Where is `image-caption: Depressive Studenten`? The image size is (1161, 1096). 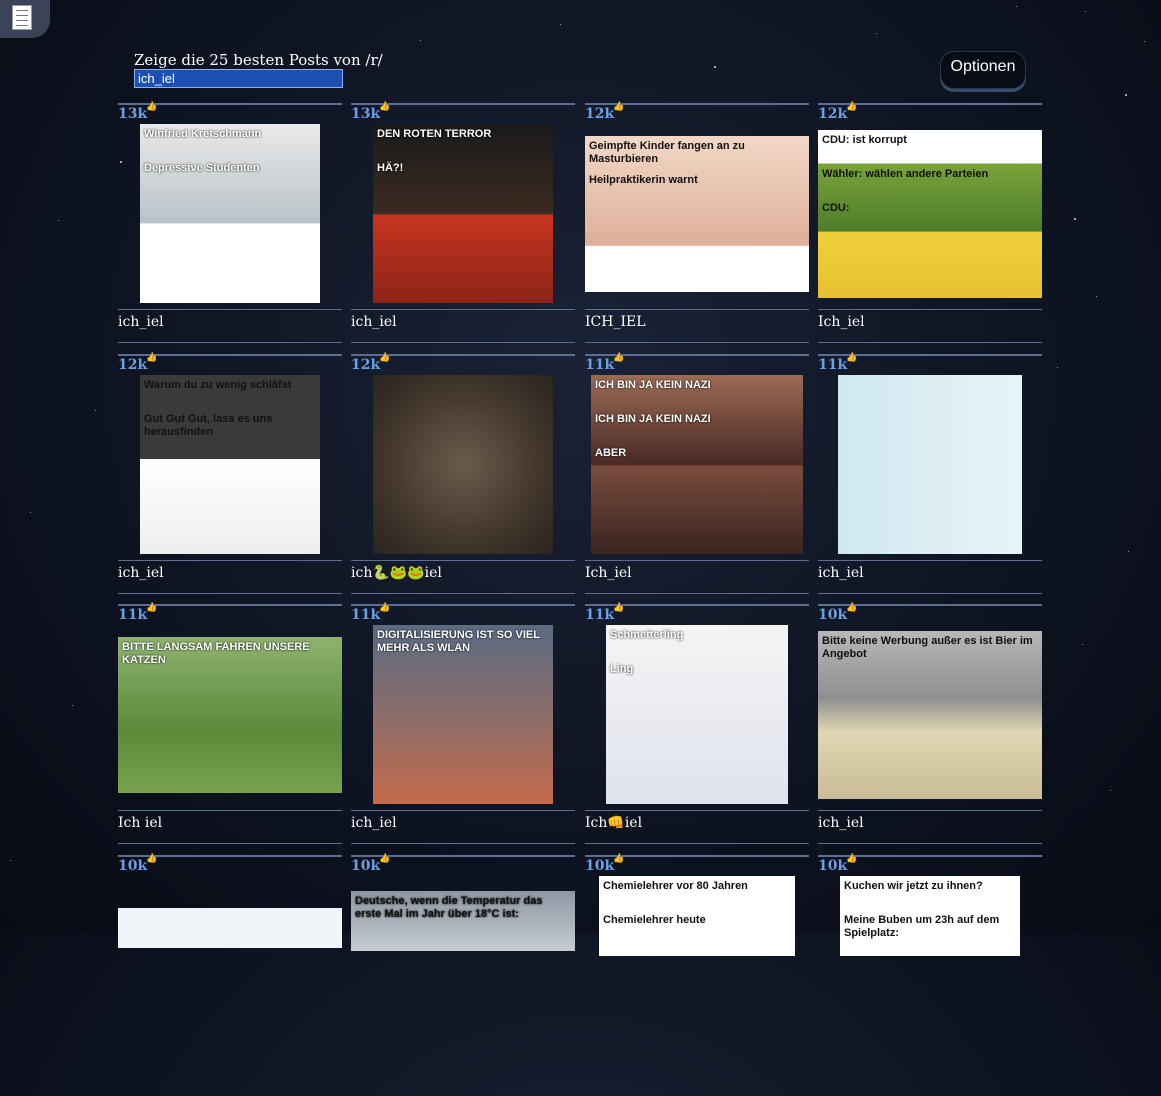 image-caption: Depressive Studenten is located at coordinates (202, 168).